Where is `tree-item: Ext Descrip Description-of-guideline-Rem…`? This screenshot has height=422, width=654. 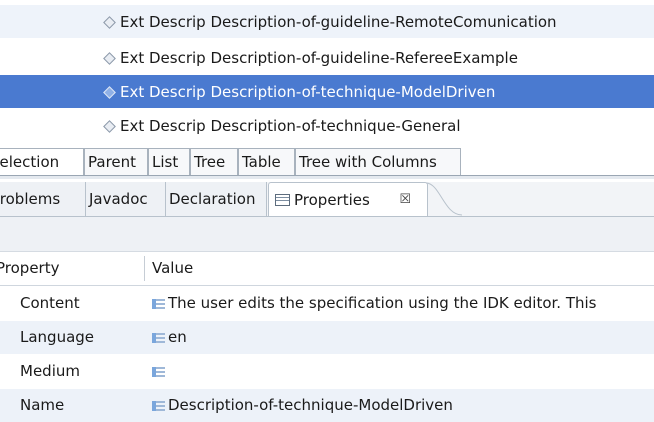
tree-item: Ext Descrip Description-of-guideline-Rem… is located at coordinates (327, 21).